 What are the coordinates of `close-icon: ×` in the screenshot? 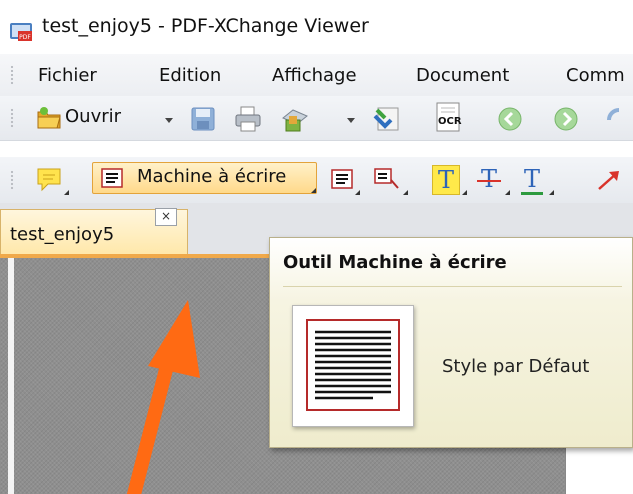 It's located at (166, 216).